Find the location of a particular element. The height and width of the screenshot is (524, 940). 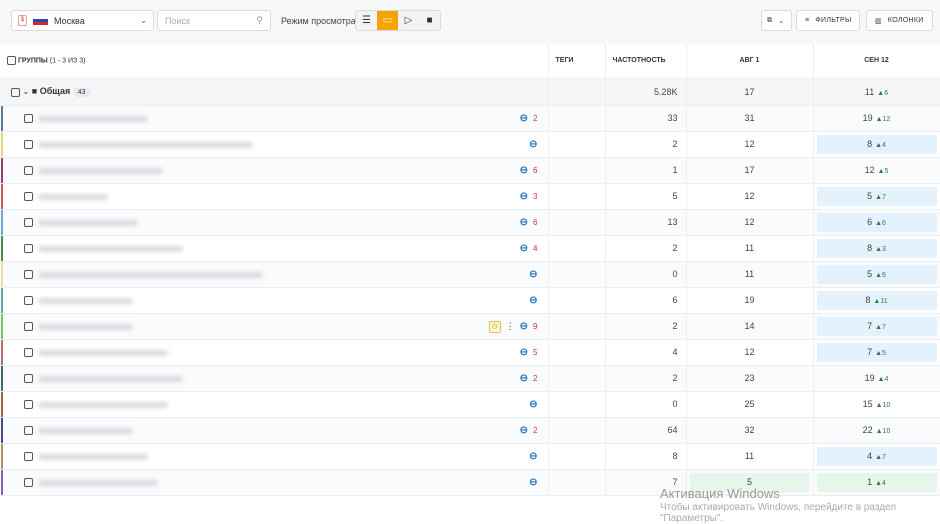

location-pin-icon: $ is located at coordinates (22, 20).